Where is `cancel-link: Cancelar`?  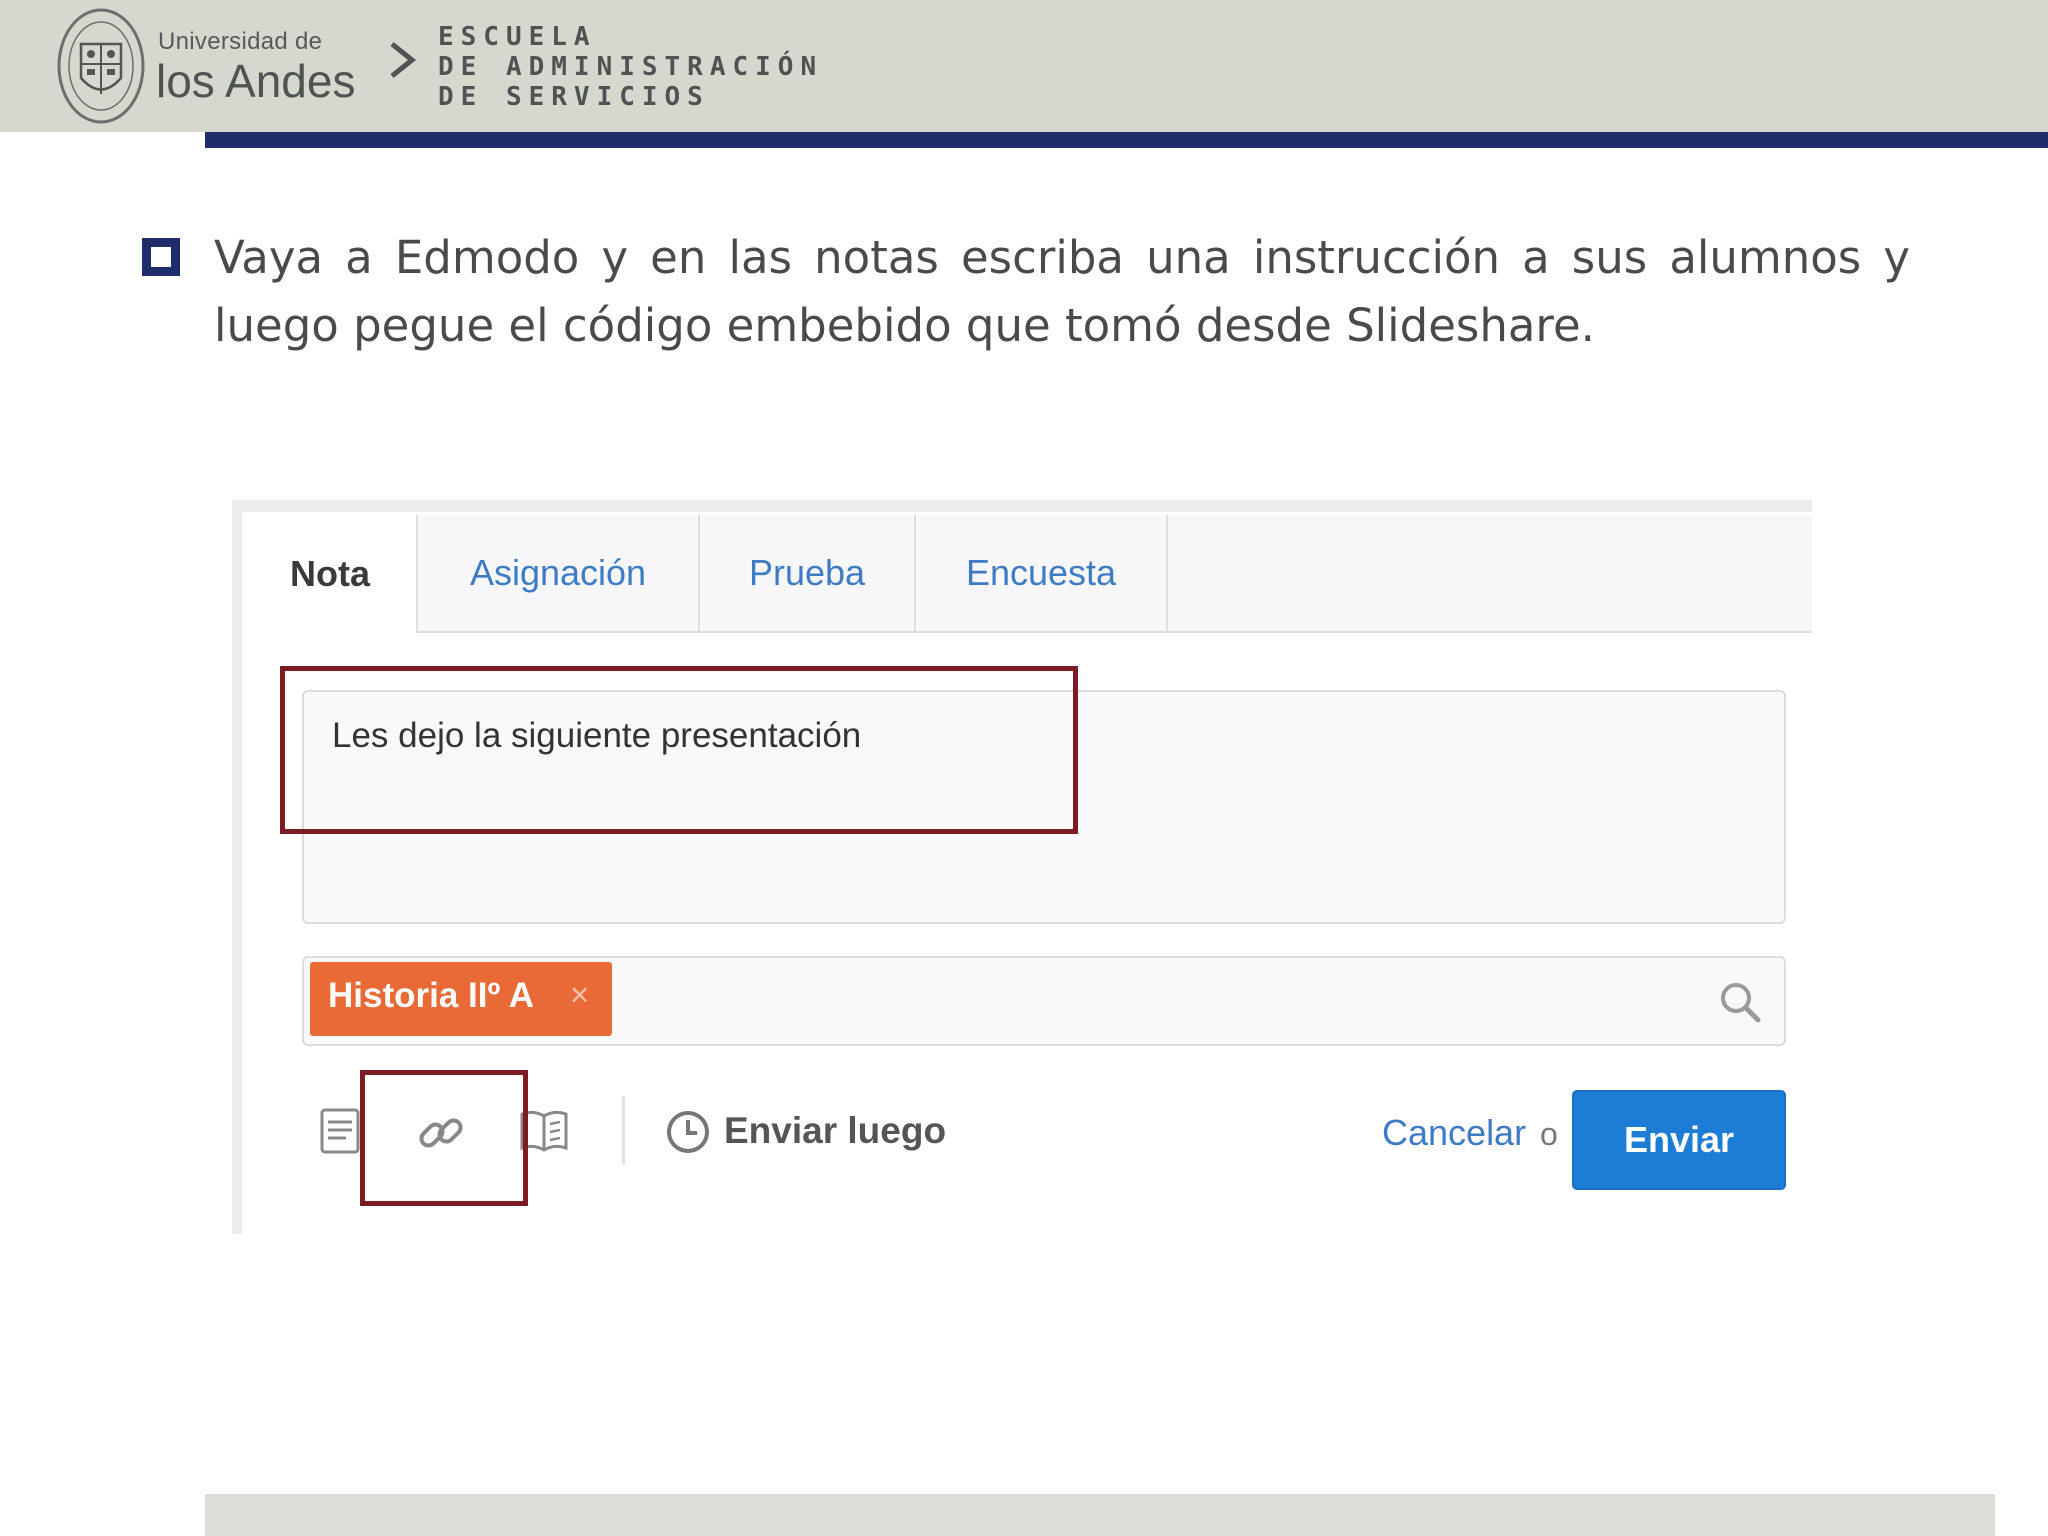
cancel-link: Cancelar is located at coordinates (1454, 1133).